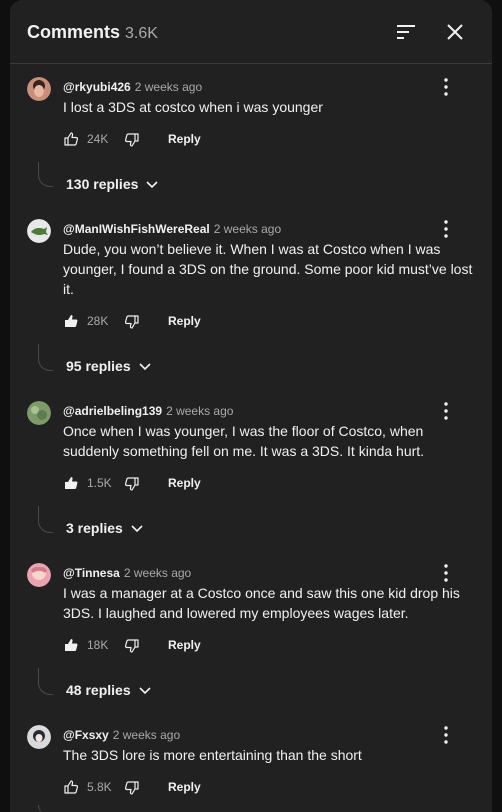 The height and width of the screenshot is (812, 502). I want to click on author-handle: @rkyubi426, so click(97, 87).